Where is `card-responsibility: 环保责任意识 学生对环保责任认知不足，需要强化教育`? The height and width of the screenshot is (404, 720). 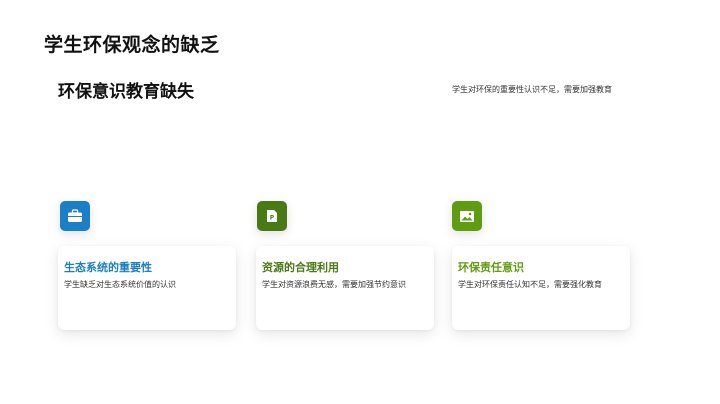 card-responsibility: 环保责任意识 学生对环保责任认知不足，需要强化教育 is located at coordinates (541, 288).